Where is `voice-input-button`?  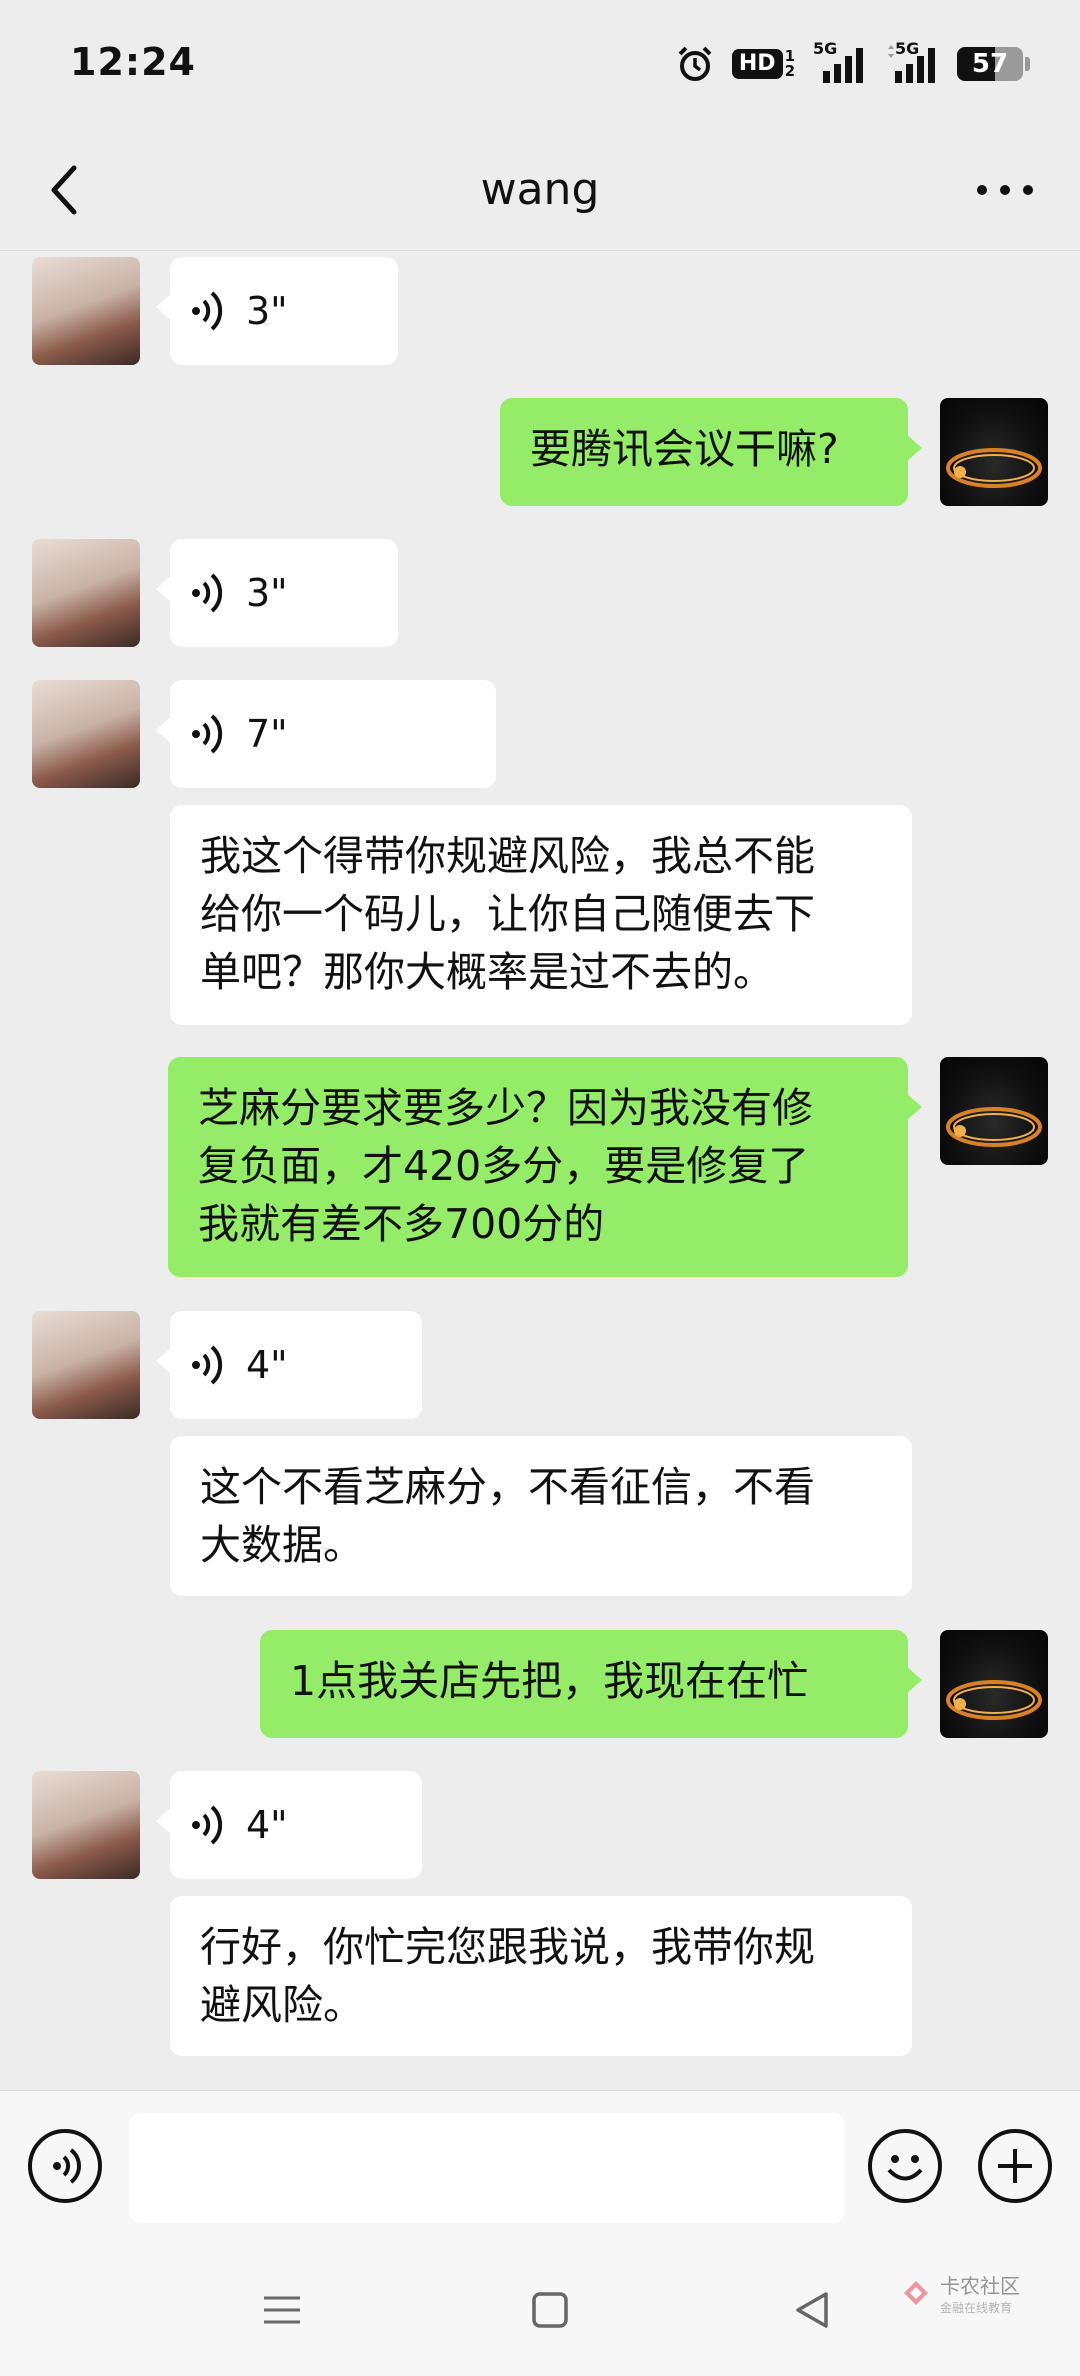
voice-input-button is located at coordinates (65, 2166).